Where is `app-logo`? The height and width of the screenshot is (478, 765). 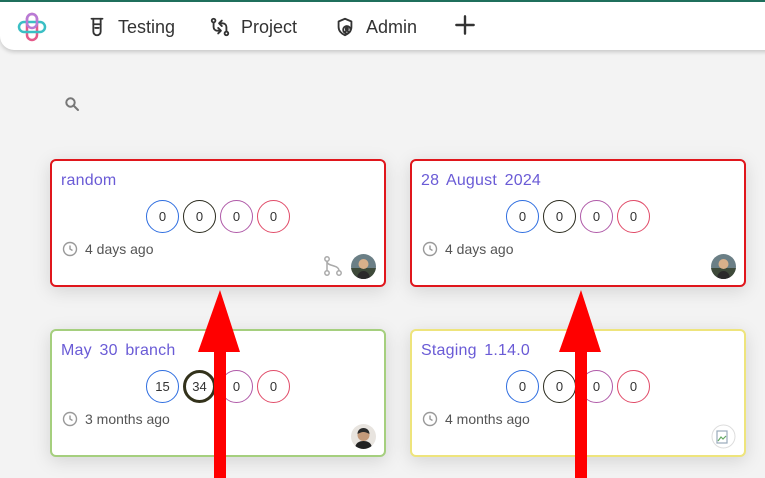 app-logo is located at coordinates (32, 27).